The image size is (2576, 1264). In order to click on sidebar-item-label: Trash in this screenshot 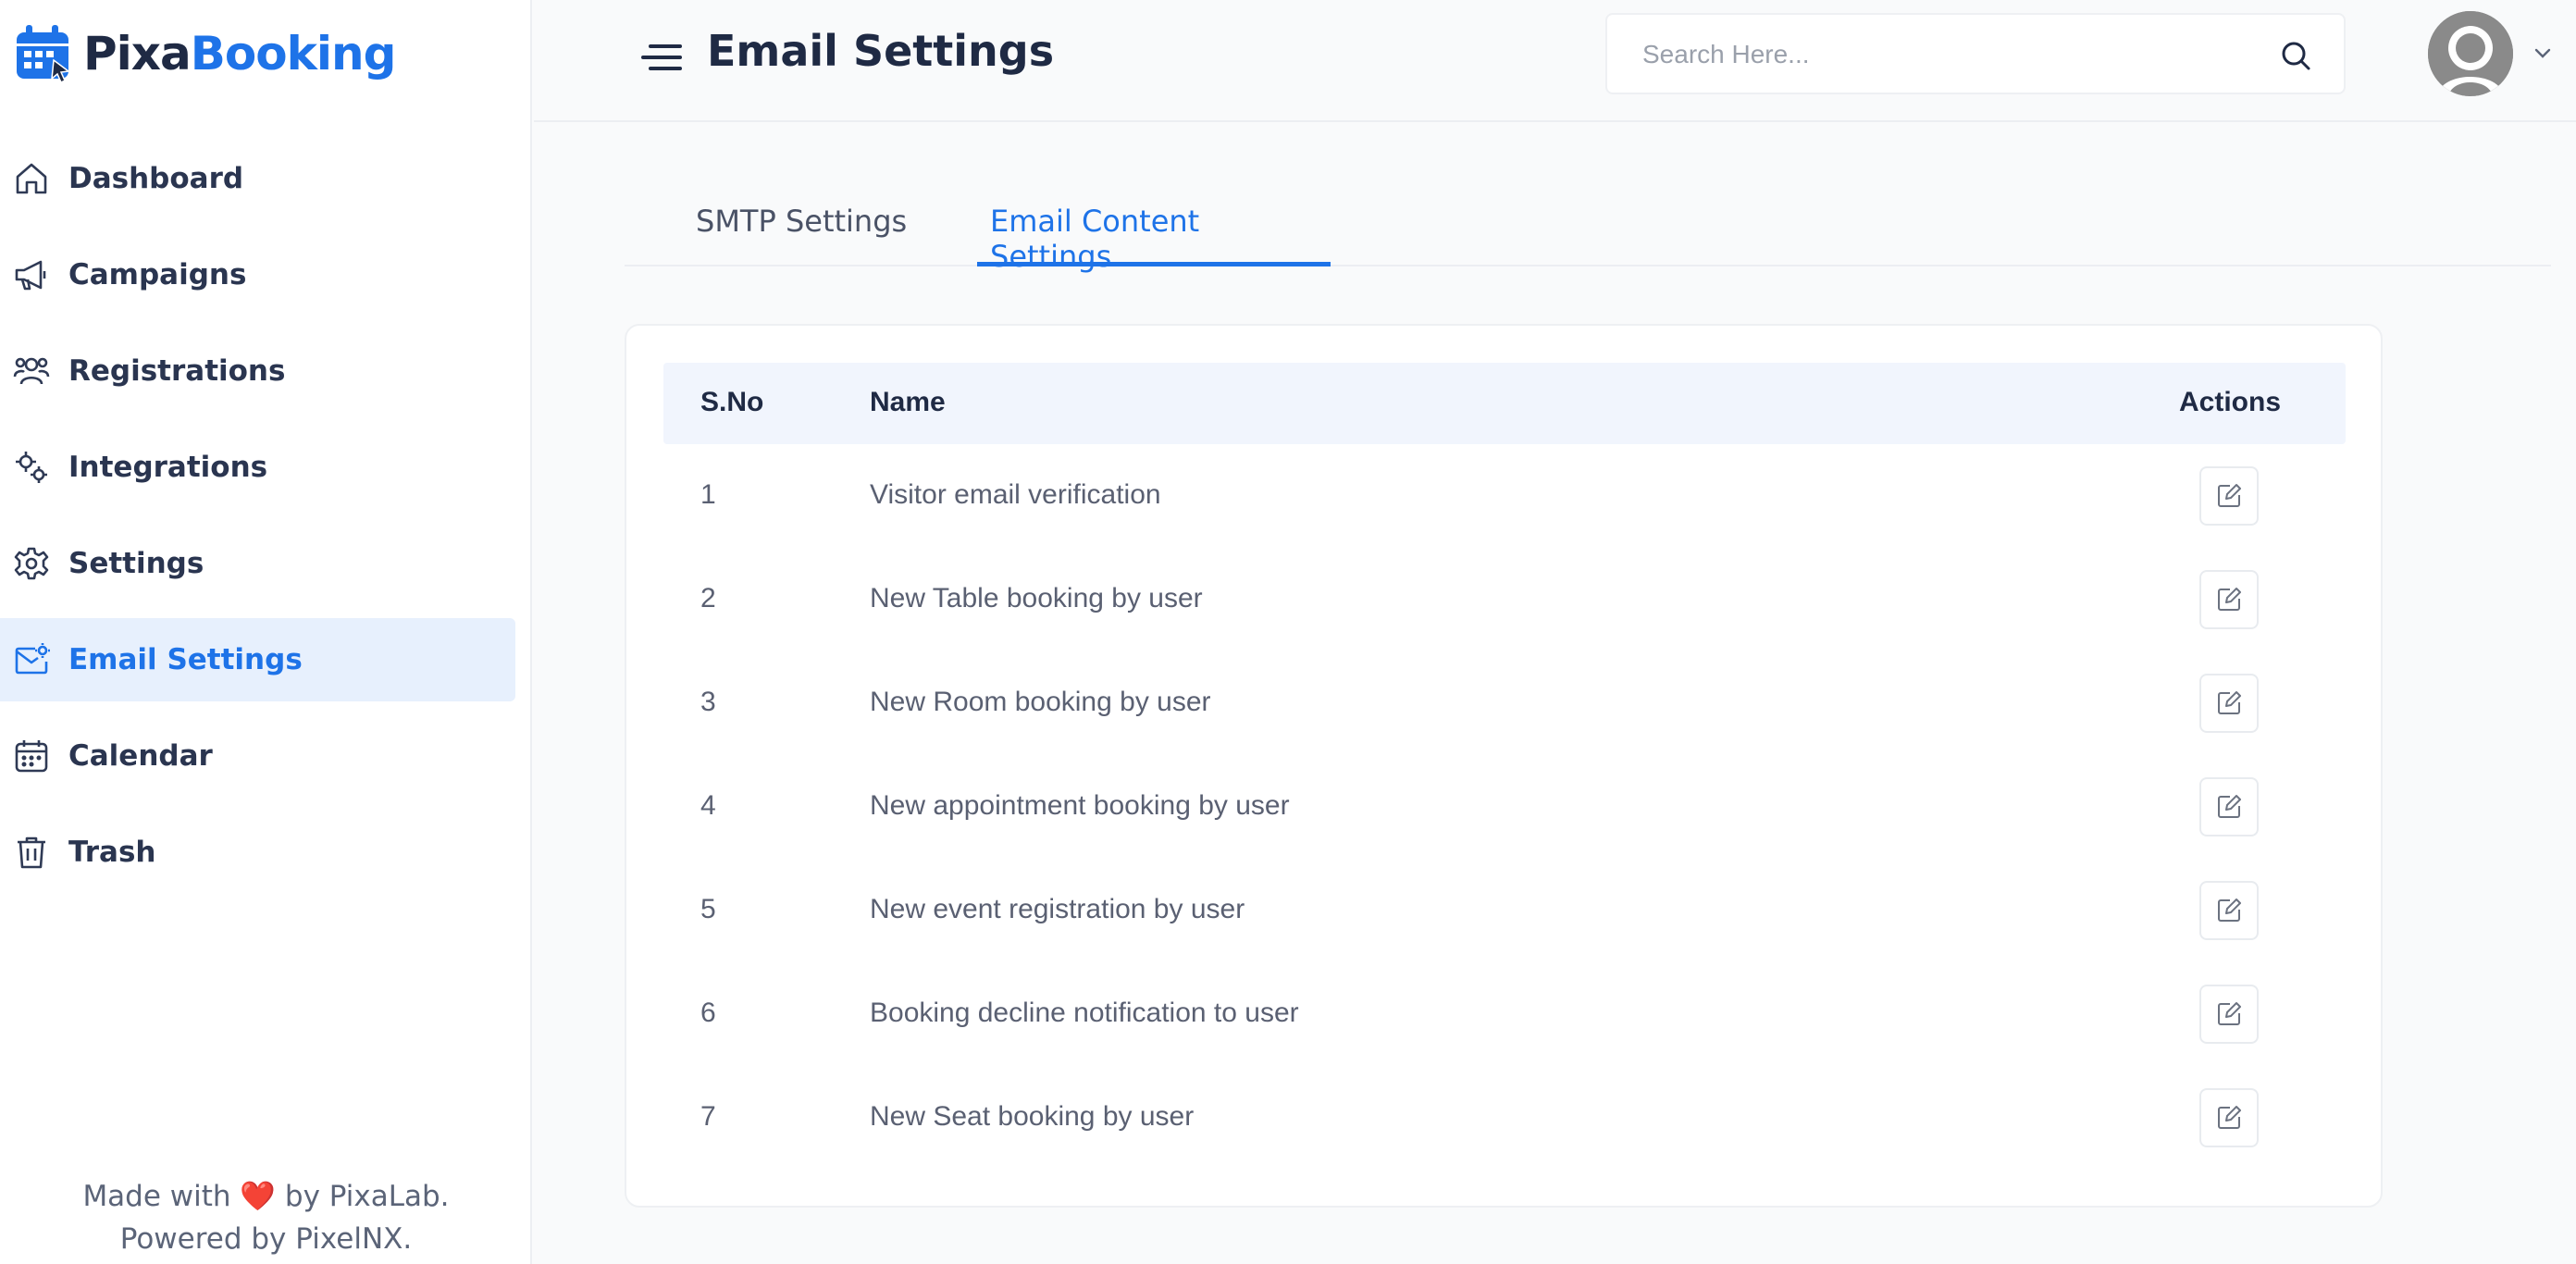, I will do `click(112, 852)`.